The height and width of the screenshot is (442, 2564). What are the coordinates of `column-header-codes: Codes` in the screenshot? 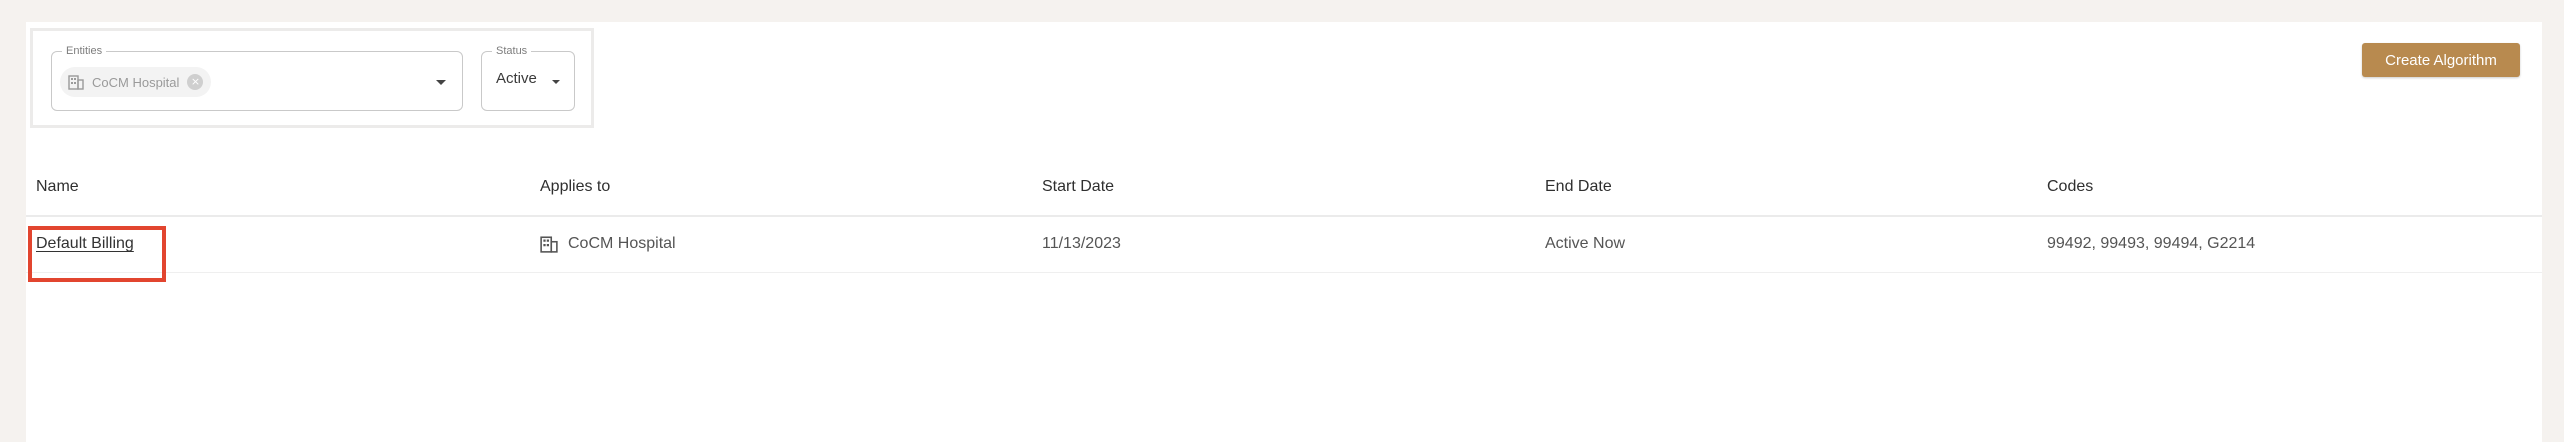 It's located at (2070, 186).